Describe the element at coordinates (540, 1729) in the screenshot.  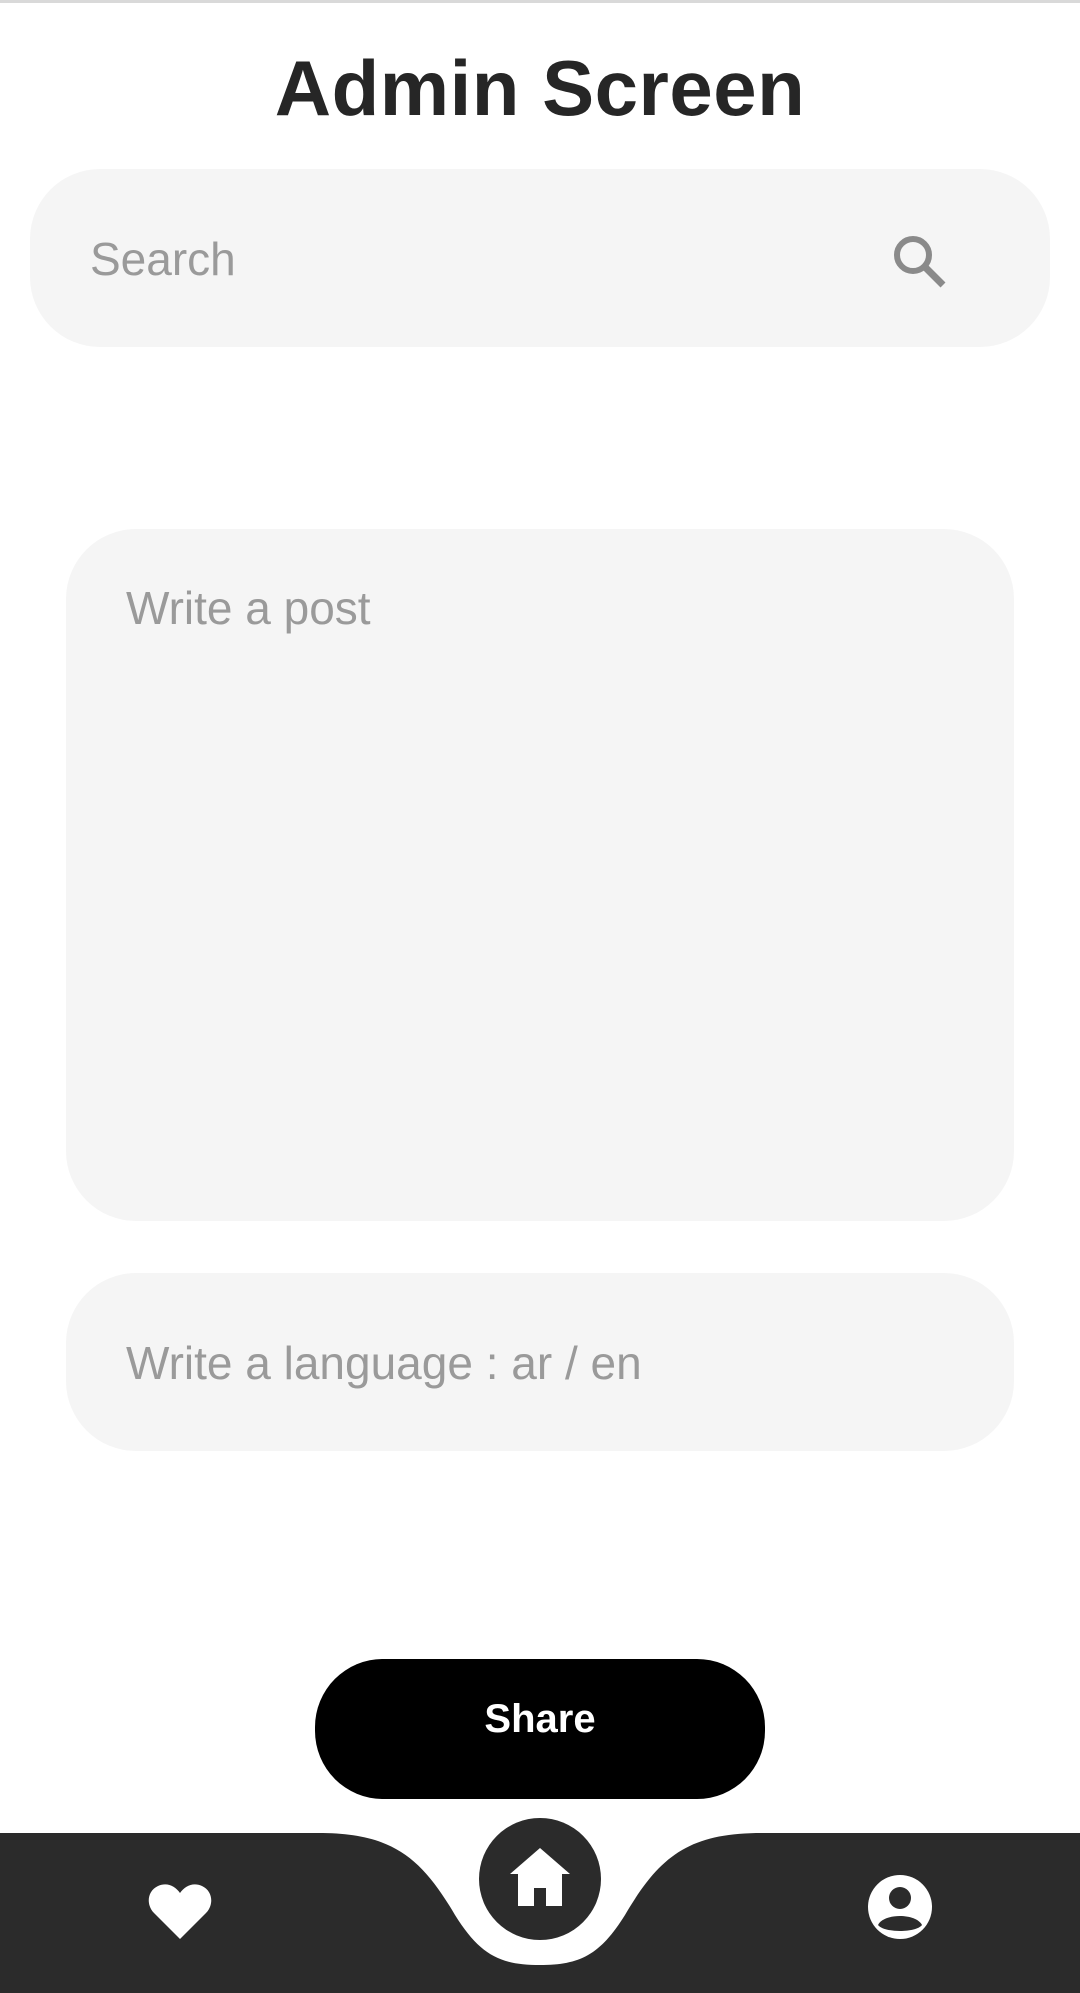
I see `share-button: Share` at that location.